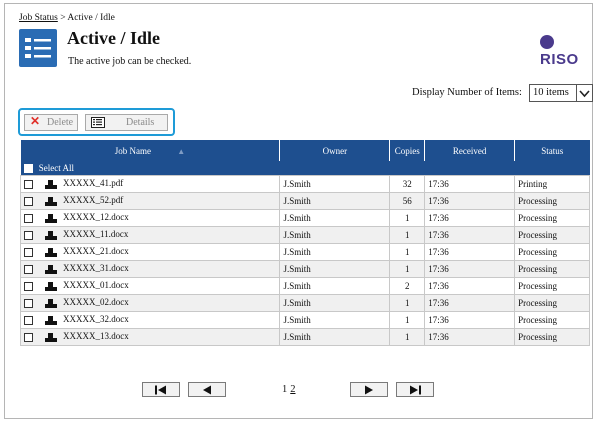 The width and height of the screenshot is (597, 421). What do you see at coordinates (150, 183) in the screenshot?
I see `job-name-cell: XXXXX_41.pdf` at bounding box center [150, 183].